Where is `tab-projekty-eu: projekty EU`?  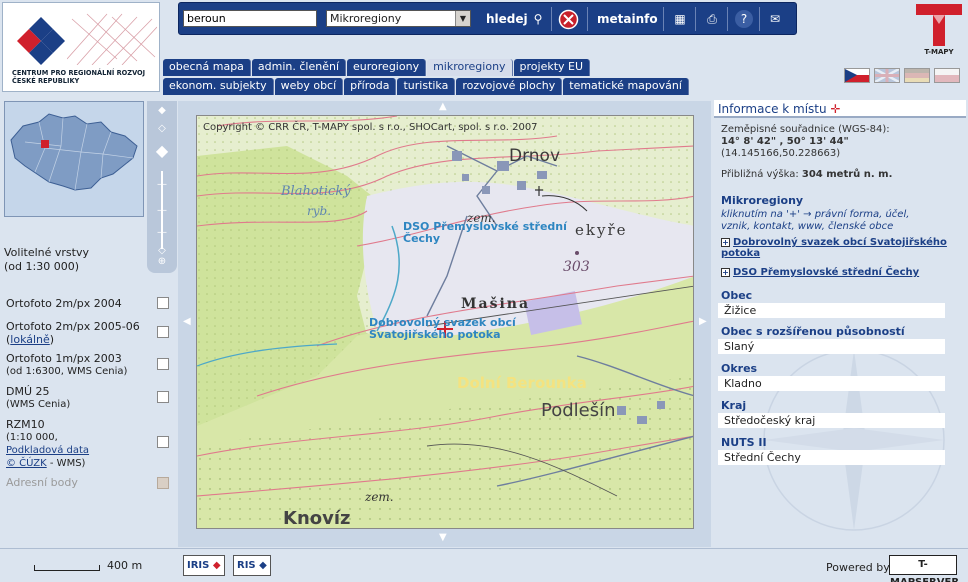 tab-projekty-eu: projekty EU is located at coordinates (552, 67).